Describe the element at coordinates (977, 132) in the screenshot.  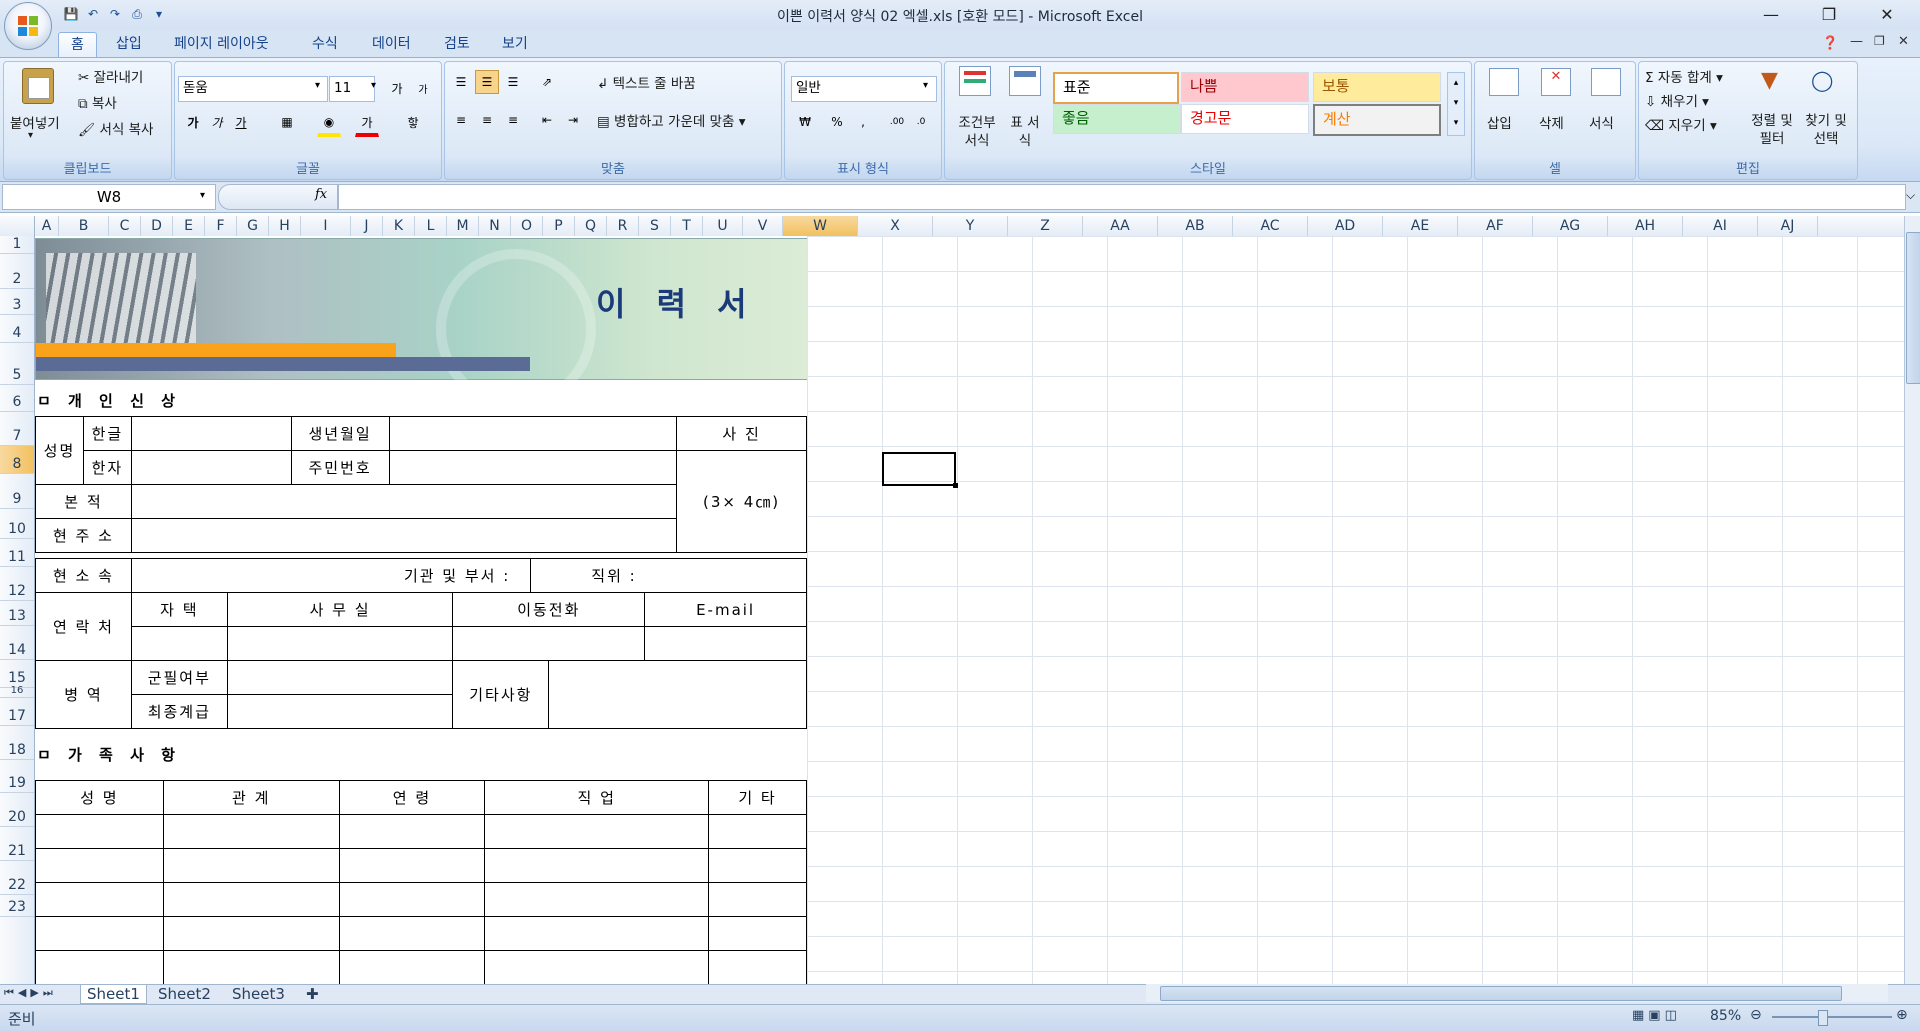
I see `conditional-format-button: 조건부 서식` at that location.